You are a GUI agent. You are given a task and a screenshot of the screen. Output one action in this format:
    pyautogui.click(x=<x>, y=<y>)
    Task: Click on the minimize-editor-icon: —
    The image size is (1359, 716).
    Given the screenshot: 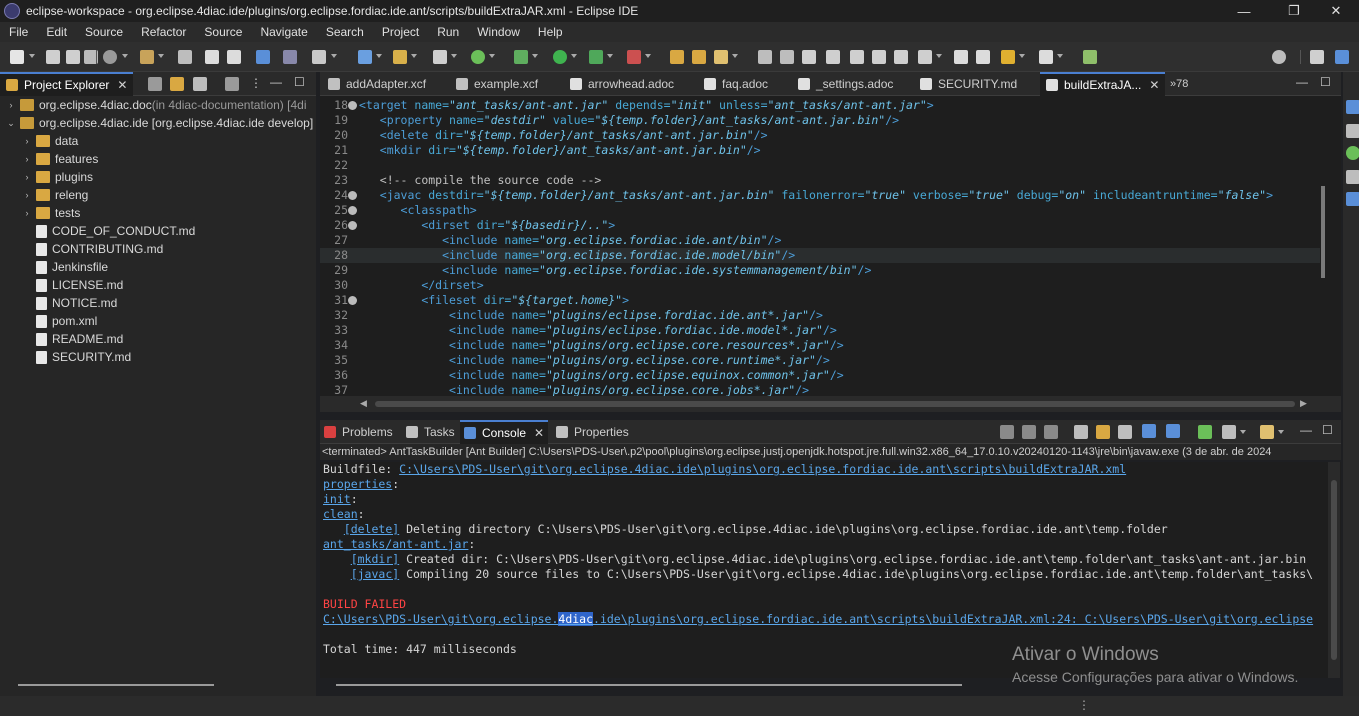 What is the action you would take?
    pyautogui.click(x=1302, y=82)
    